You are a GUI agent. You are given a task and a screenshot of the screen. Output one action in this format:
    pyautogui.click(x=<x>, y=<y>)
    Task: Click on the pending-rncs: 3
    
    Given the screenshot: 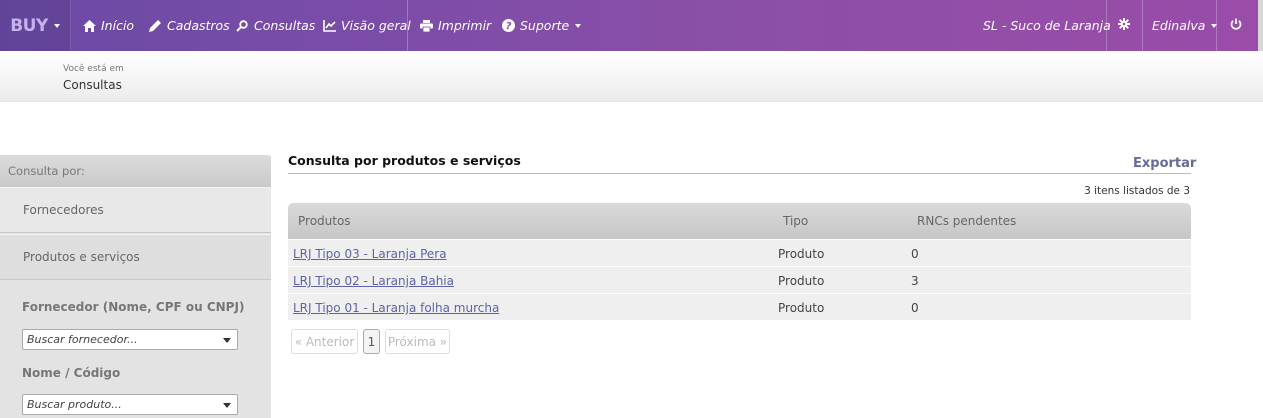 What is the action you would take?
    pyautogui.click(x=915, y=281)
    